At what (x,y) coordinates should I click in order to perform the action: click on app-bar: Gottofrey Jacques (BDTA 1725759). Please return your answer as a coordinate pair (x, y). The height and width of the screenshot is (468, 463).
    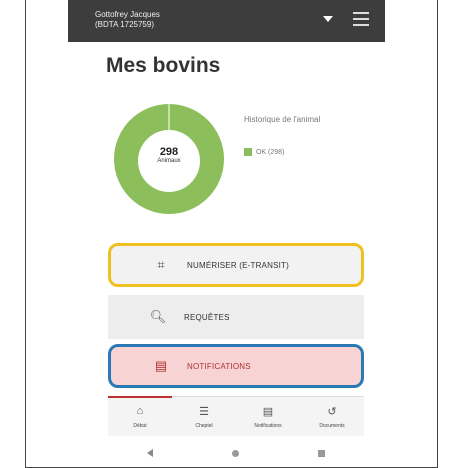
    Looking at the image, I should click on (226, 21).